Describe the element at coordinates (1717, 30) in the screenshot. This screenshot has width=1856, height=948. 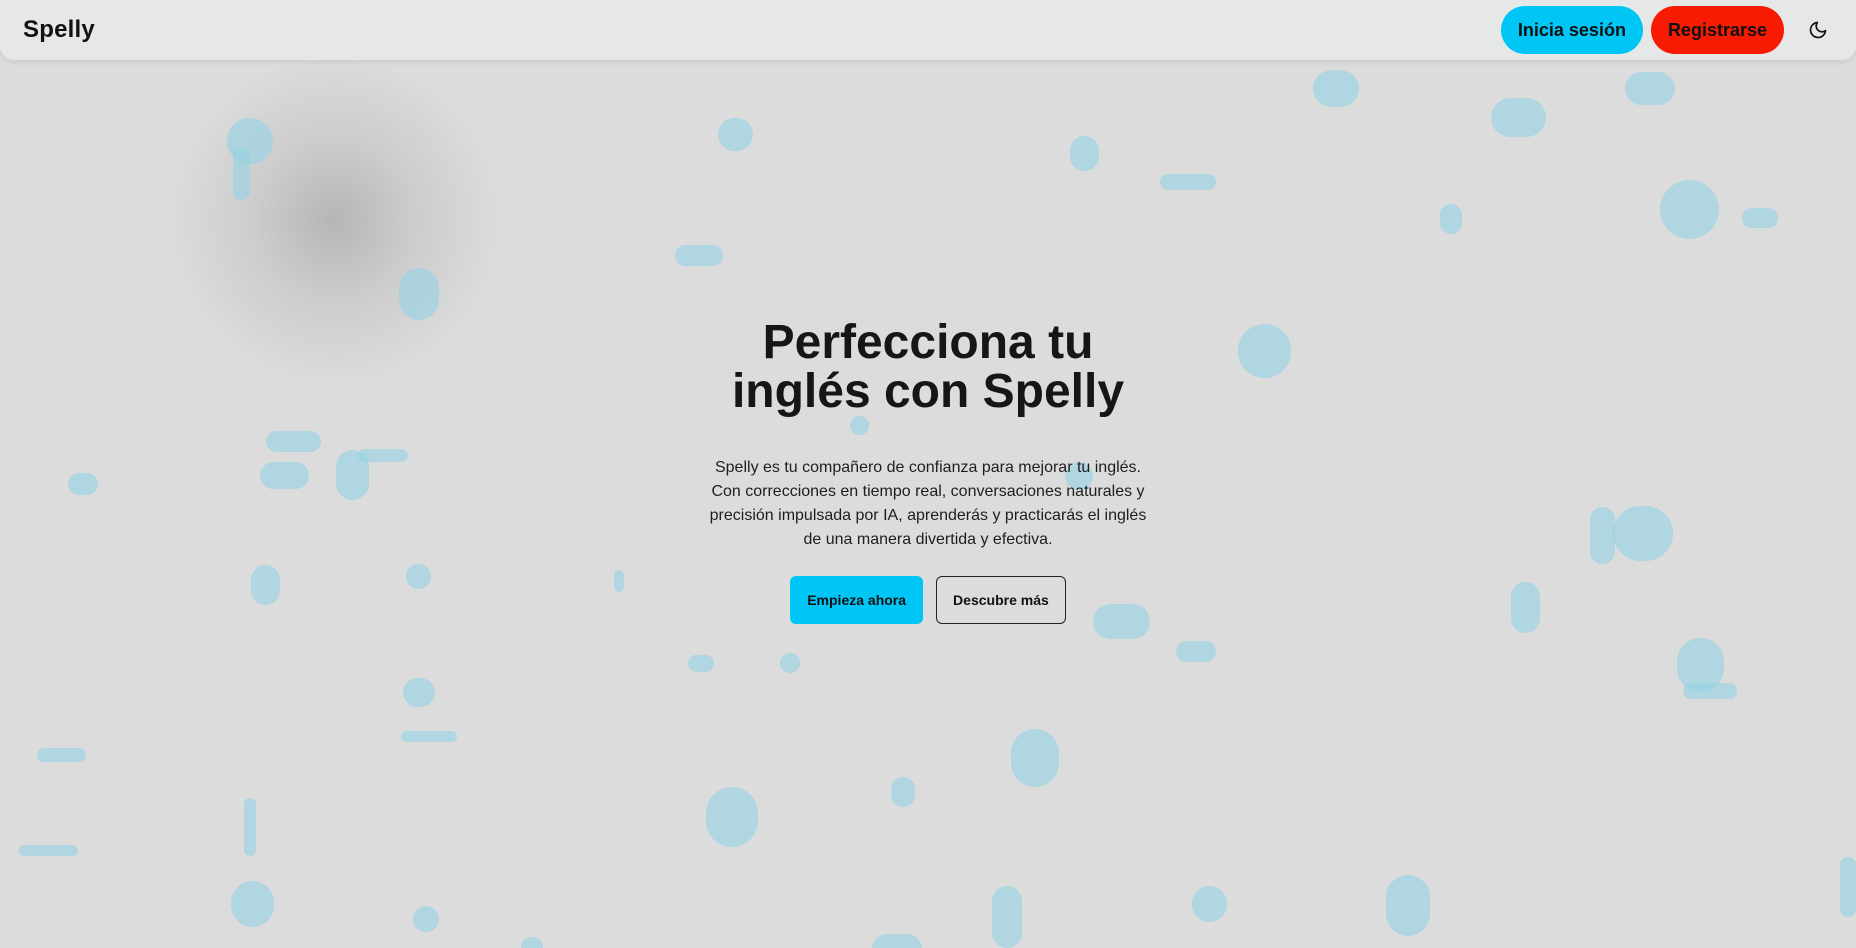
I see `signup-button: Registrarse` at that location.